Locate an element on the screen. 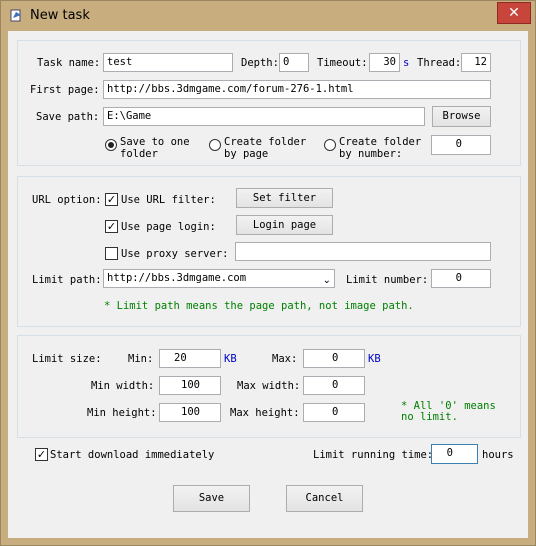 Image resolution: width=536 pixels, height=546 pixels. depth-label: Depth: is located at coordinates (260, 63).